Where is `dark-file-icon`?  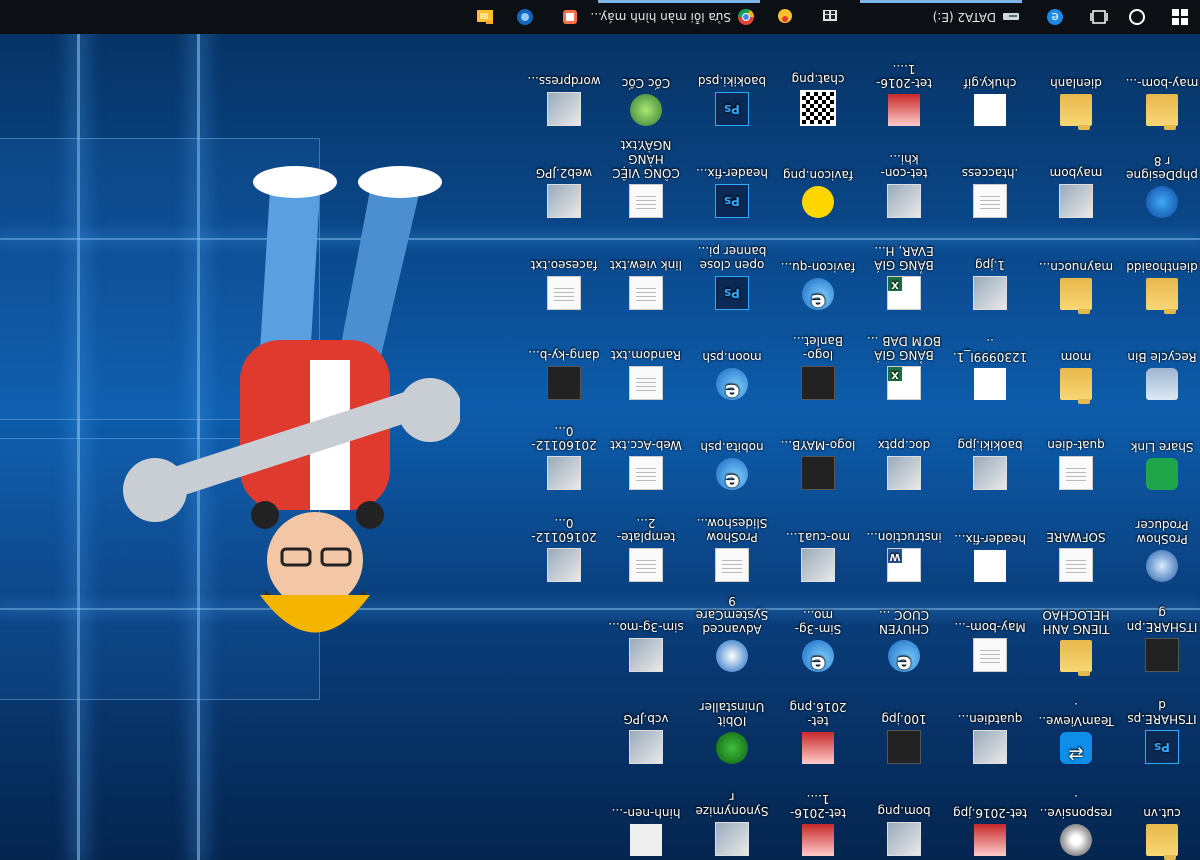 dark-file-icon is located at coordinates (818, 473).